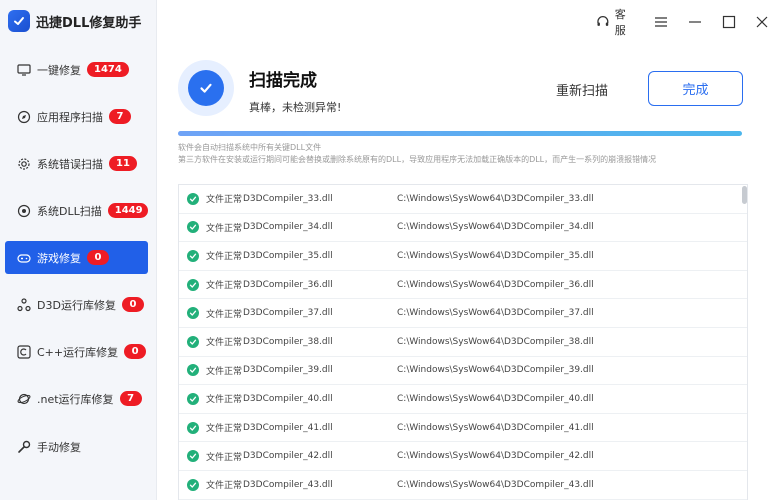 Image resolution: width=771 pixels, height=500 pixels. Describe the element at coordinates (744, 195) in the screenshot. I see `list-scrollbar` at that location.